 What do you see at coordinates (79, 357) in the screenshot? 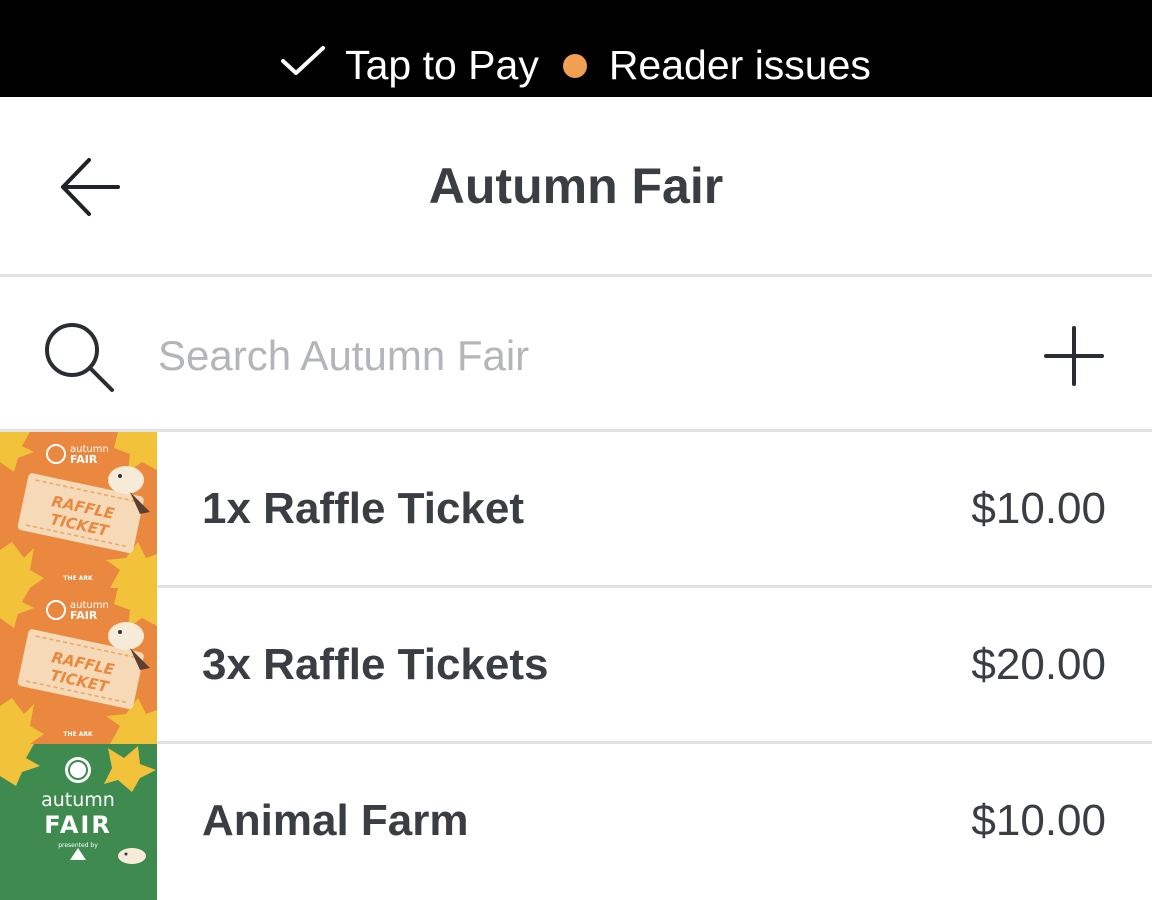
I see `search-icon` at bounding box center [79, 357].